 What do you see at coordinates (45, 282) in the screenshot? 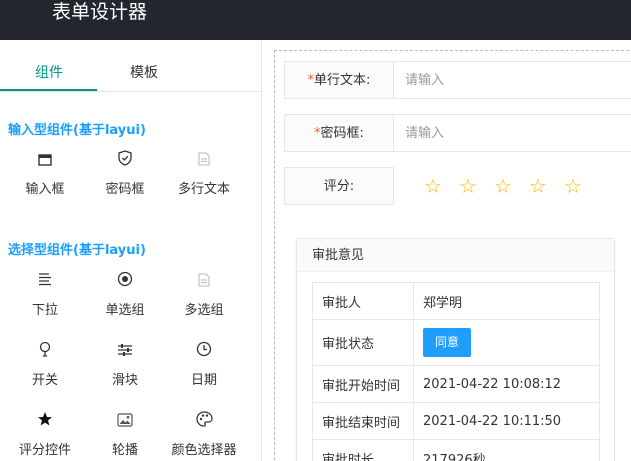
I see `list-icon` at bounding box center [45, 282].